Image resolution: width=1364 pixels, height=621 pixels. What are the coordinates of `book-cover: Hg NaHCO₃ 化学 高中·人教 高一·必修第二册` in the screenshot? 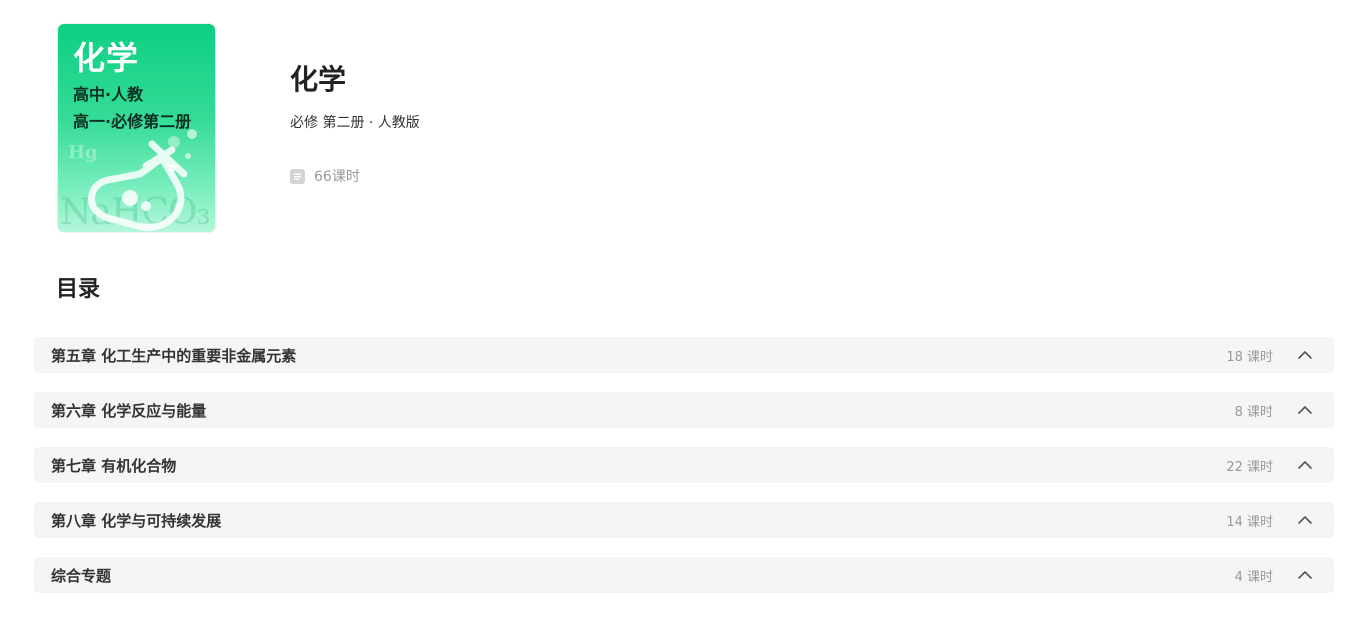 It's located at (136, 128).